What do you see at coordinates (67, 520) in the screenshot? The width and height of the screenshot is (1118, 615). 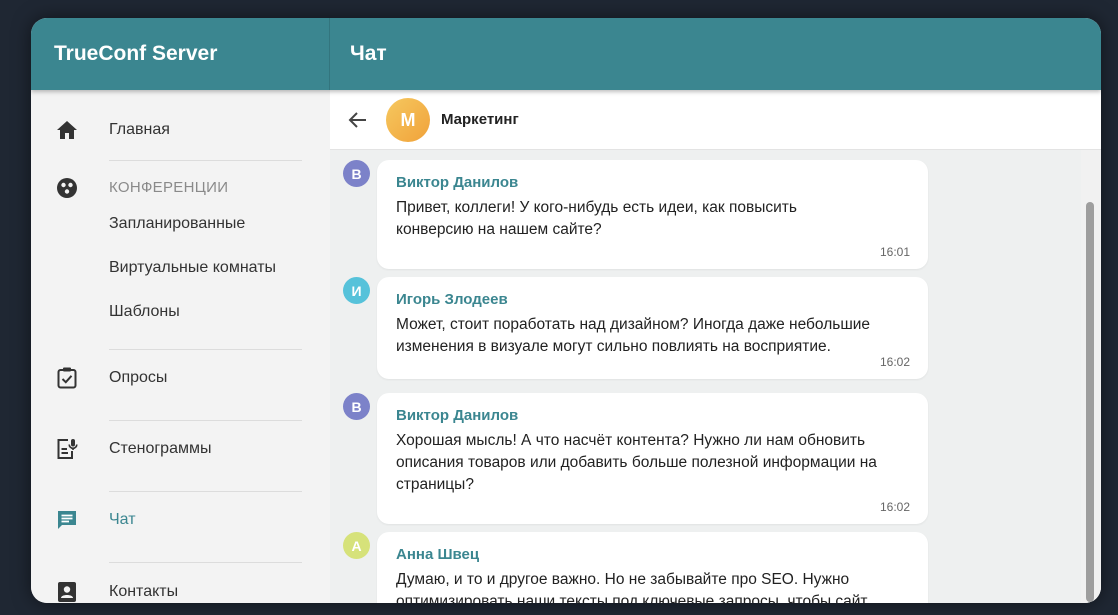 I see `chat-icon` at bounding box center [67, 520].